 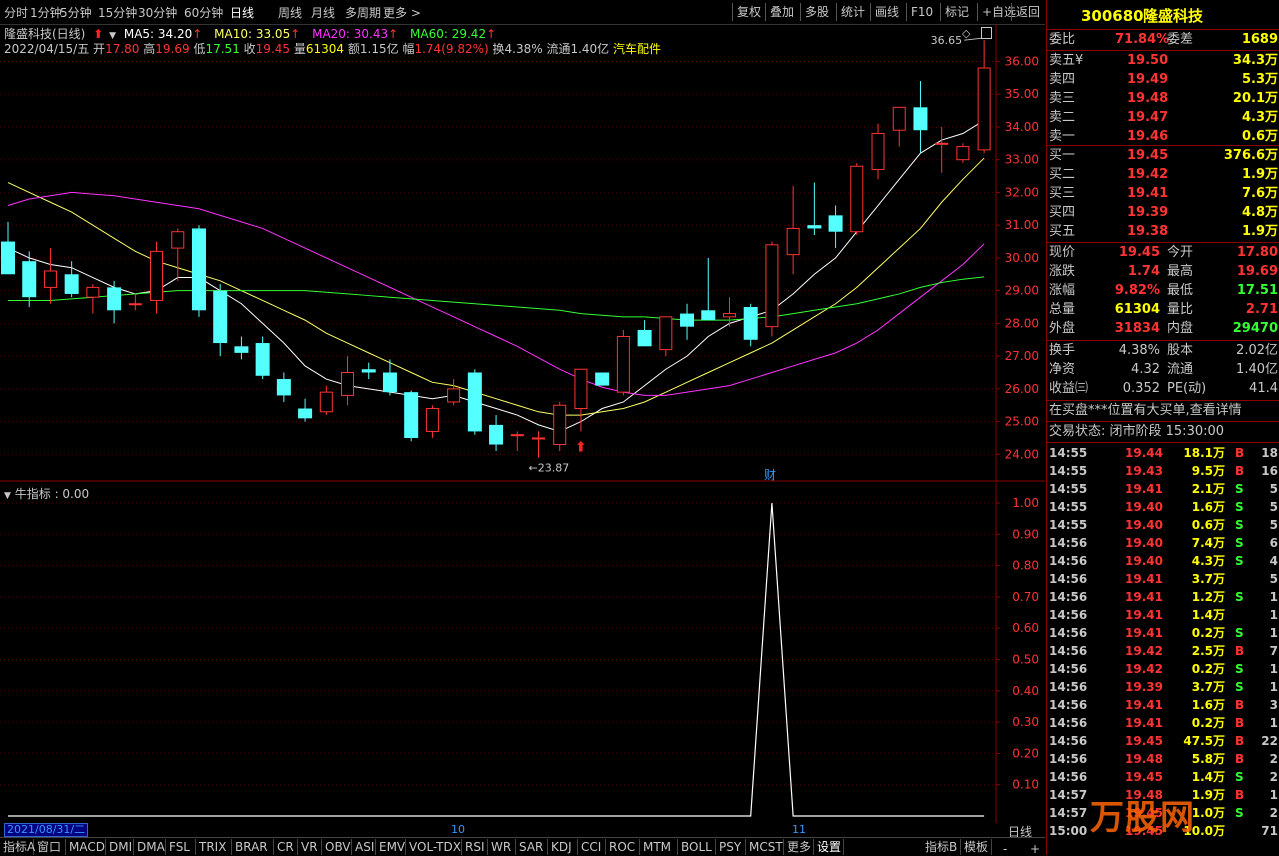 I want to click on indicator-tab-25: 设置, so click(x=829, y=847).